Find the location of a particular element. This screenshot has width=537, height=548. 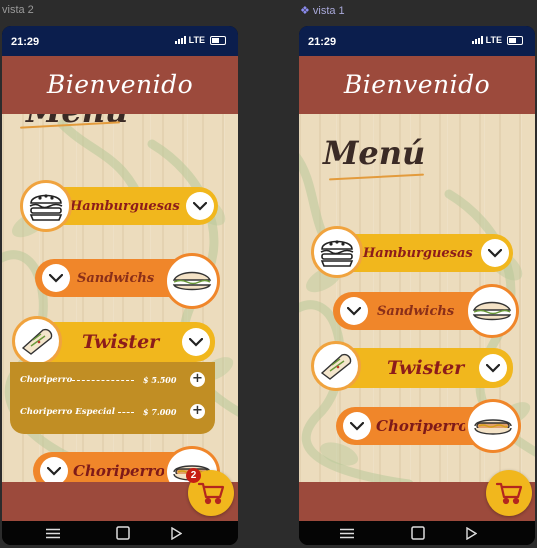

menu-title-underline is located at coordinates (376, 177).